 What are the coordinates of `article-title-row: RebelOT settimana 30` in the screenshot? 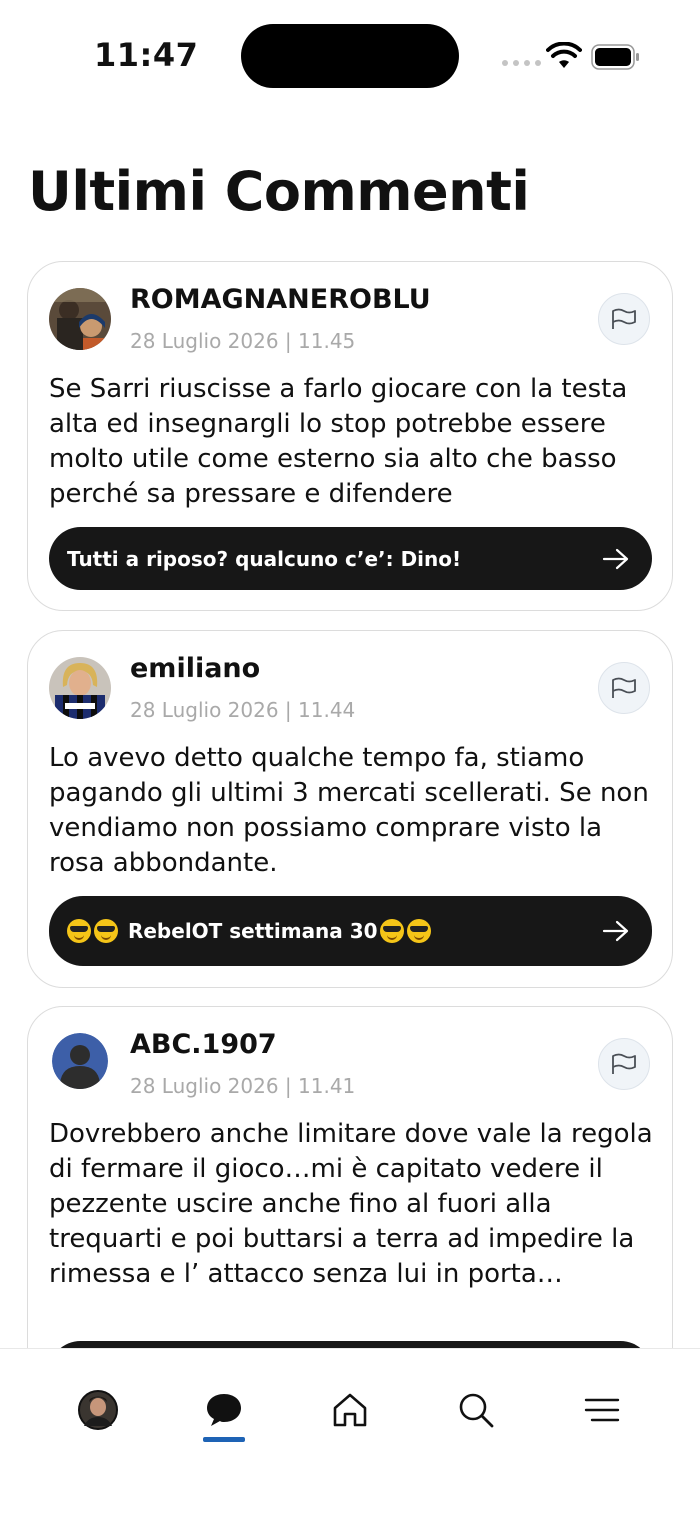 It's located at (334, 931).